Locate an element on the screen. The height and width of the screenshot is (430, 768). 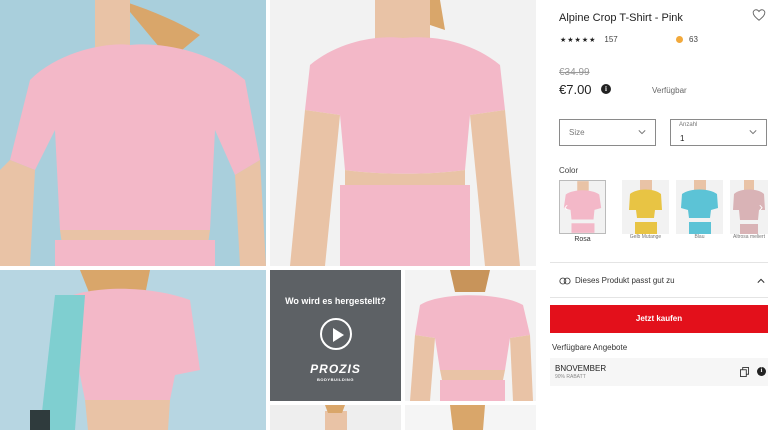
model-back-photo is located at coordinates (470, 335).